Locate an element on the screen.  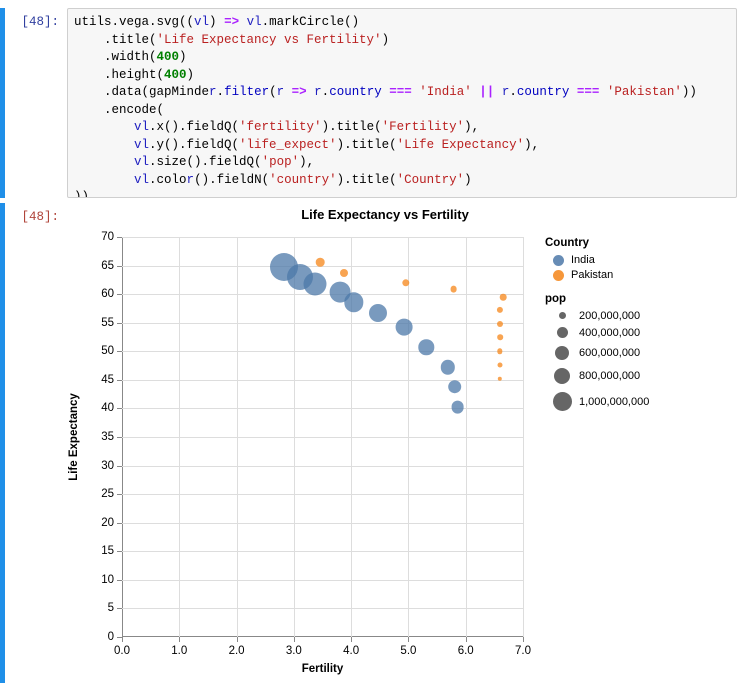
legend-item: India is located at coordinates (640, 260).